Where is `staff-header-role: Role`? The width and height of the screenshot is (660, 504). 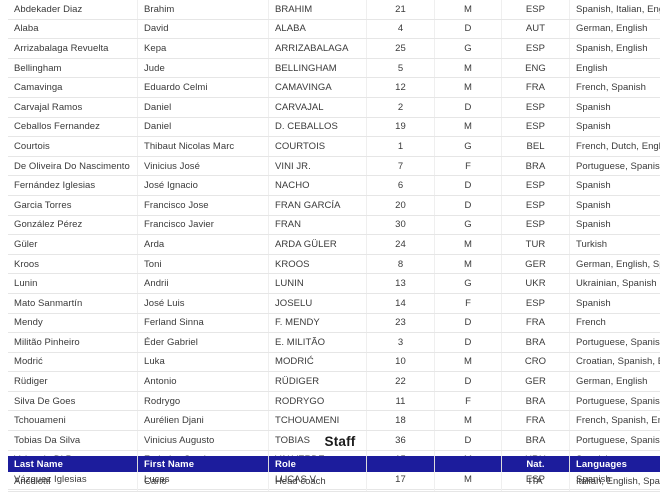
staff-header-role: Role is located at coordinates (317, 464).